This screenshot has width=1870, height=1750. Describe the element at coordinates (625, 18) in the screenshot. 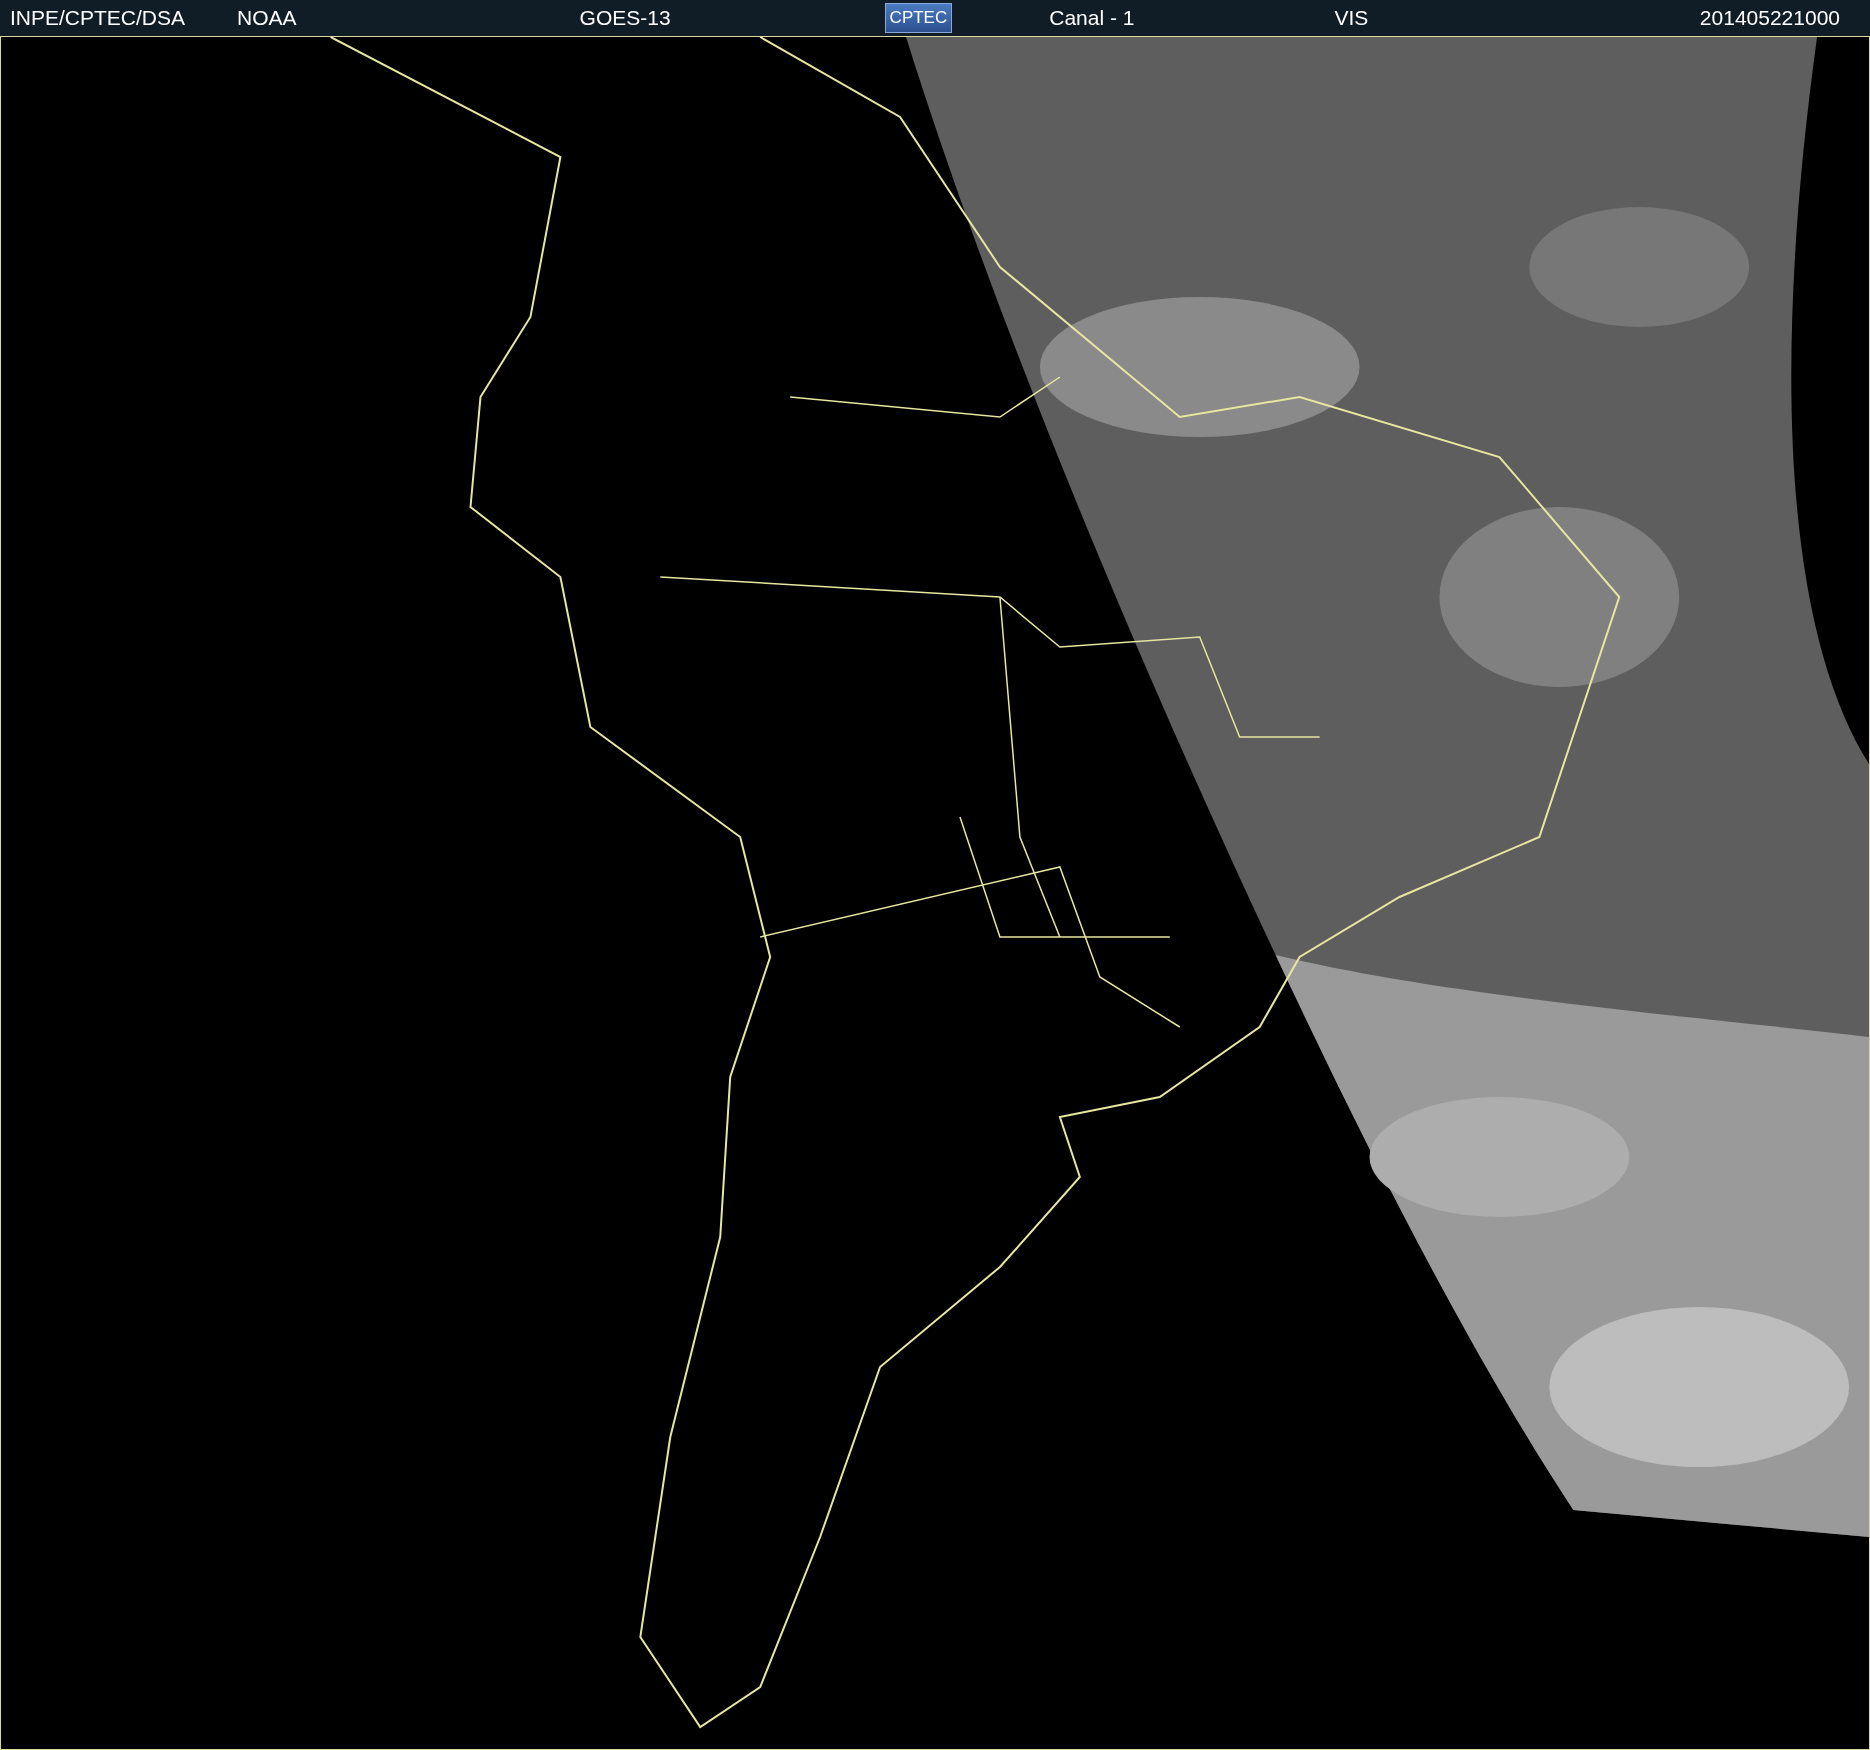

I see `header-label: GOES-13` at that location.